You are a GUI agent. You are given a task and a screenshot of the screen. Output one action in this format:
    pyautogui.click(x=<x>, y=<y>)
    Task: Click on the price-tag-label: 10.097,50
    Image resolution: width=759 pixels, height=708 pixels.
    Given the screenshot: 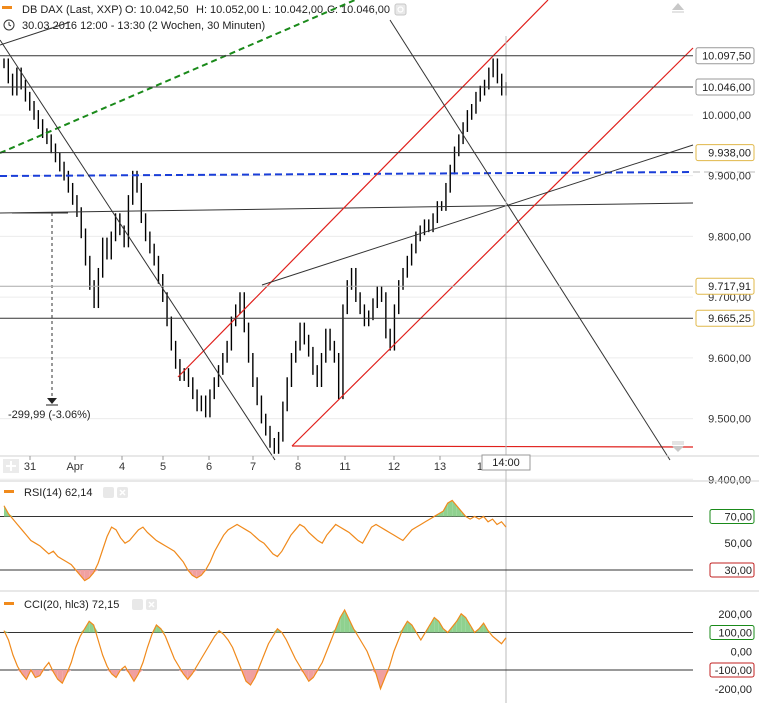 What is the action you would take?
    pyautogui.click(x=726, y=57)
    